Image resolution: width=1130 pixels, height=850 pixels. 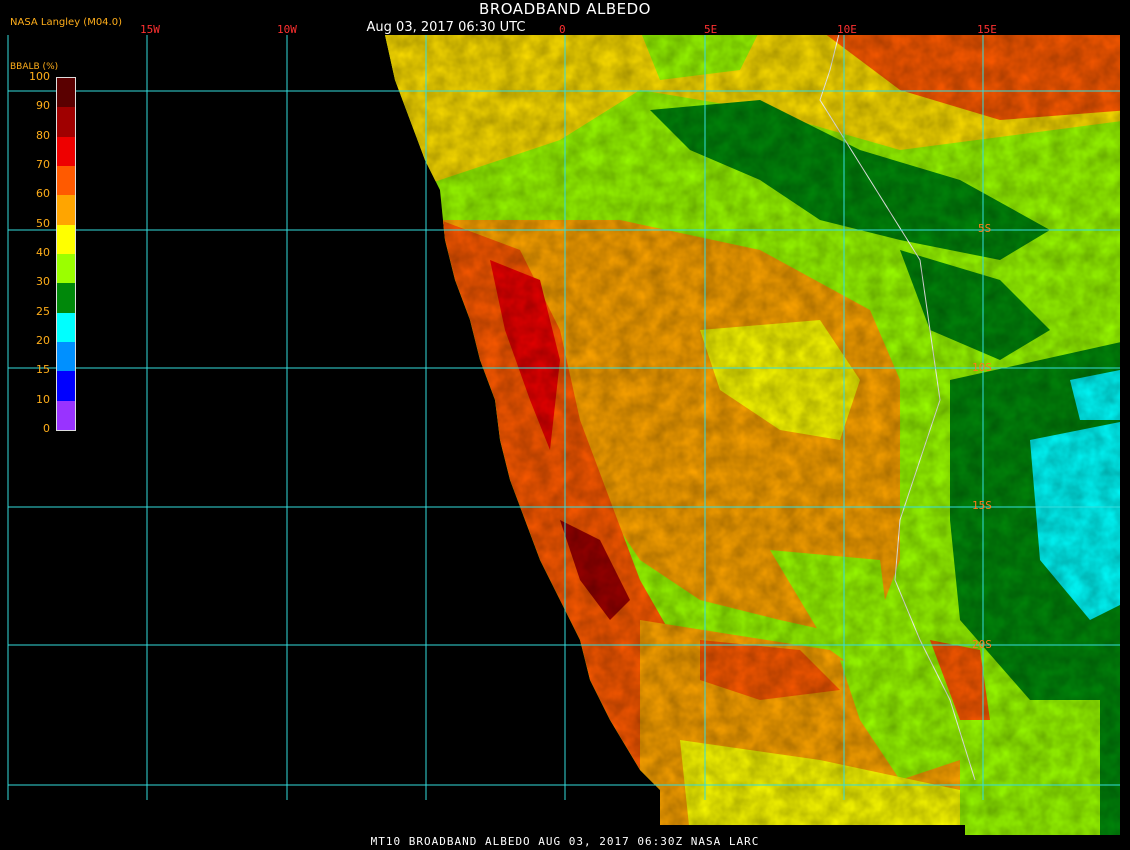 I want to click on legend-tick-label: 70, so click(x=43, y=164).